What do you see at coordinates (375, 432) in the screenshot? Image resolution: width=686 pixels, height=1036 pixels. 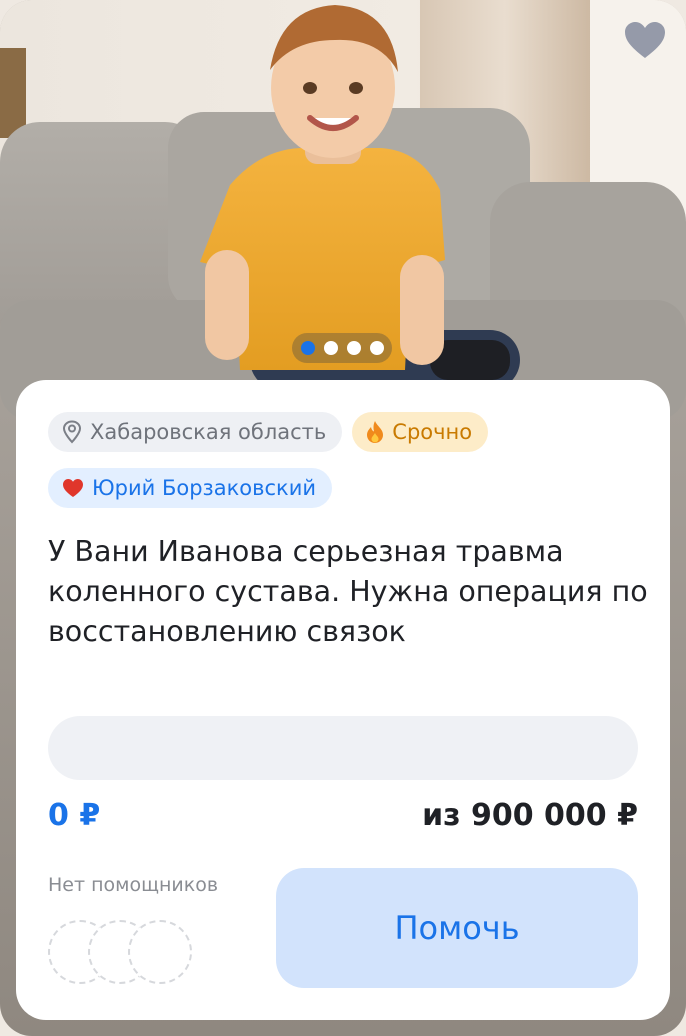 I see `fire-icon` at bounding box center [375, 432].